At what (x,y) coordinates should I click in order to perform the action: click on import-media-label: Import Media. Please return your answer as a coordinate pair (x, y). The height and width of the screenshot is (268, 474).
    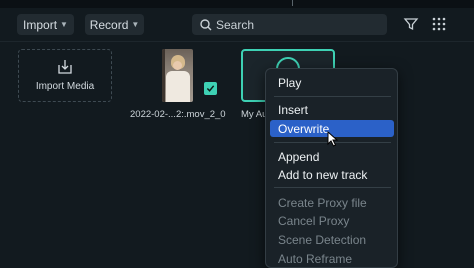
    Looking at the image, I should click on (65, 86).